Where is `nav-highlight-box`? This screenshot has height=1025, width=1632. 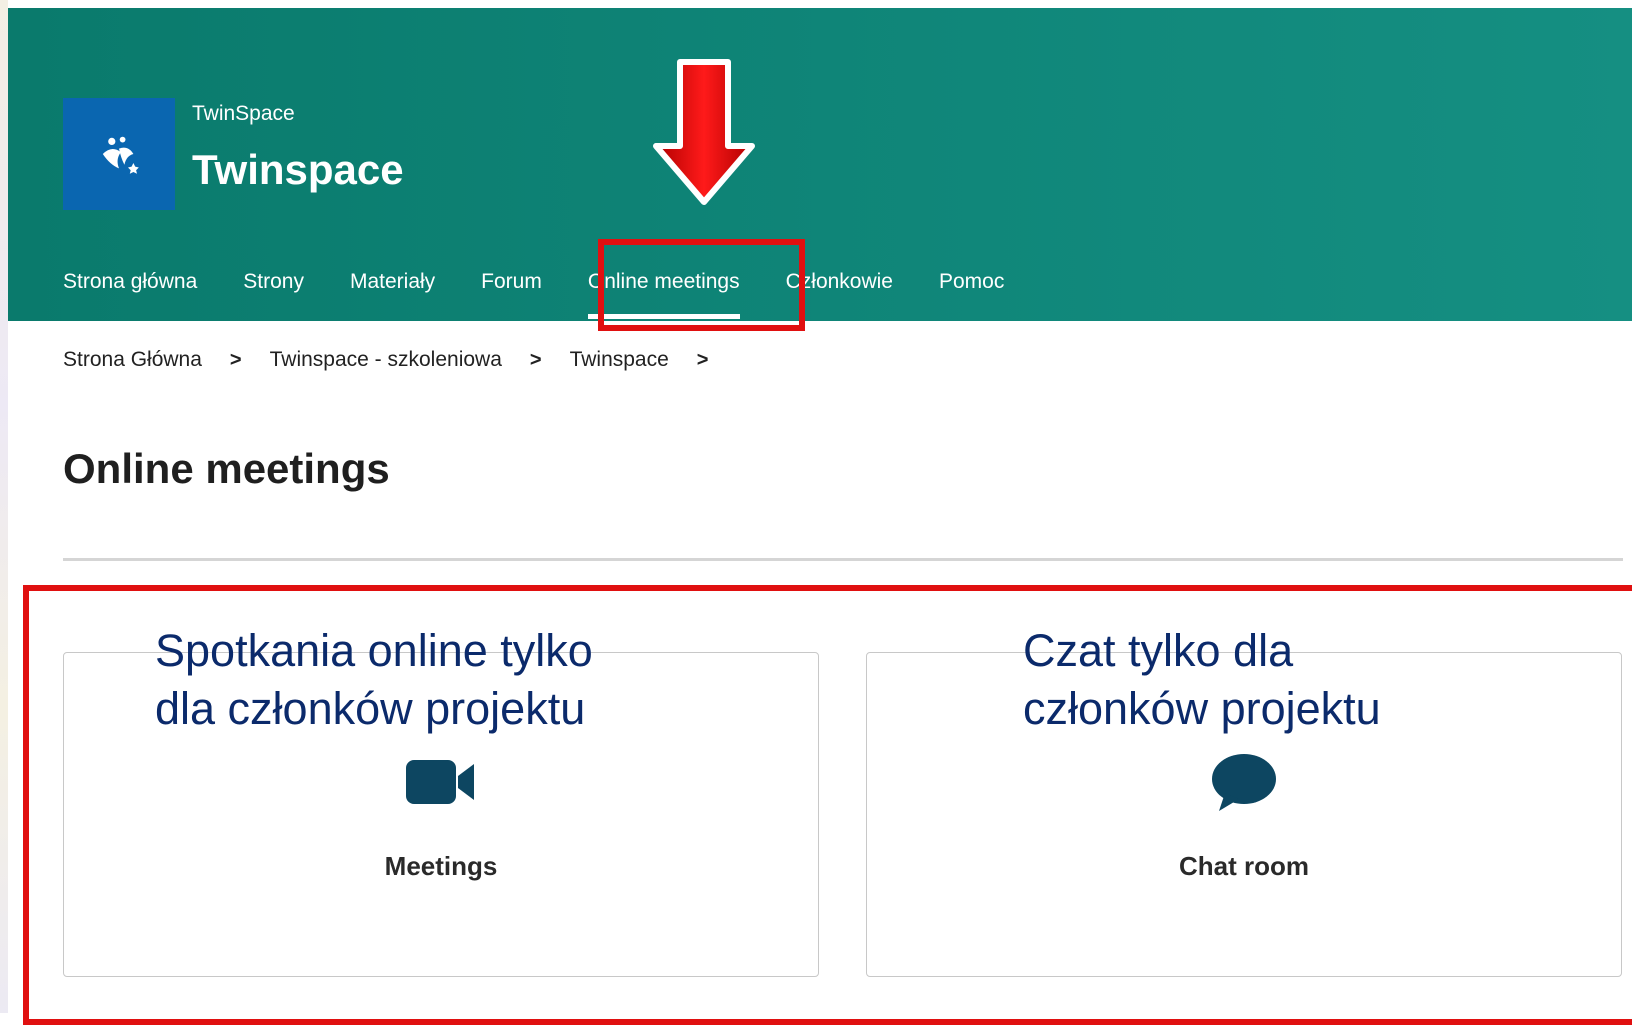
nav-highlight-box is located at coordinates (701, 285).